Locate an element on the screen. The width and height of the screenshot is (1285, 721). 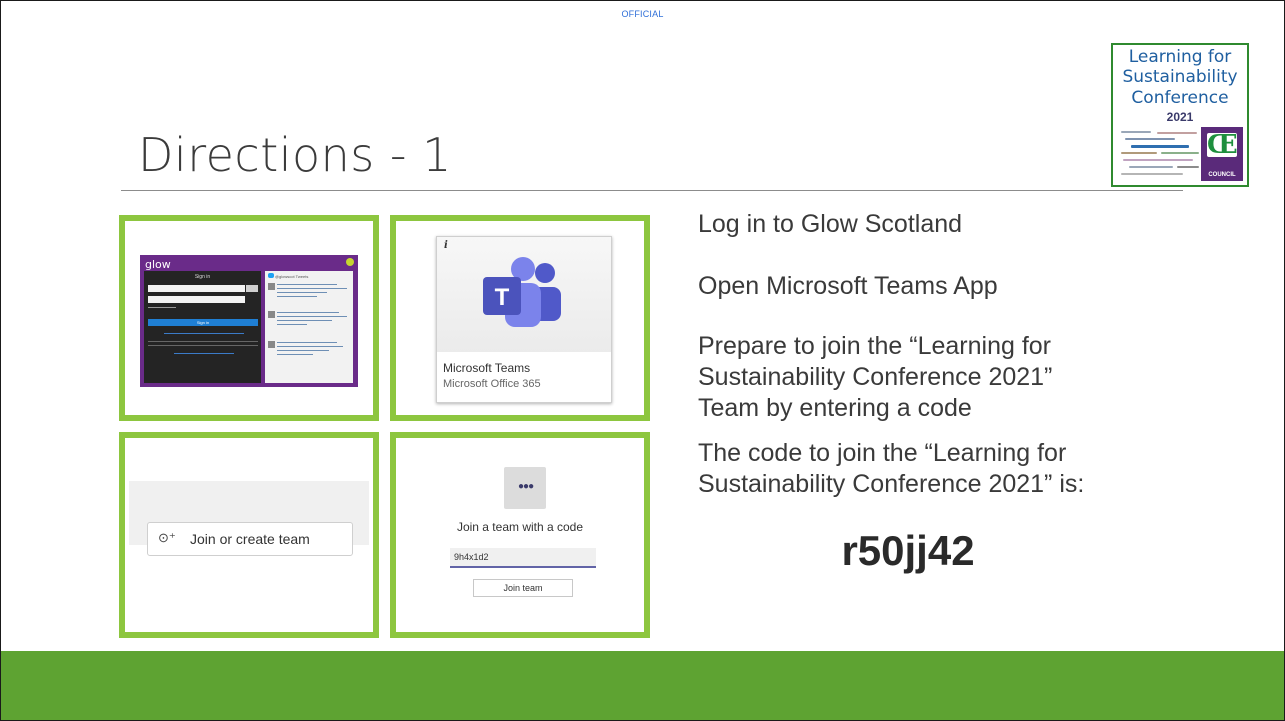
footer-bar is located at coordinates (642, 685).